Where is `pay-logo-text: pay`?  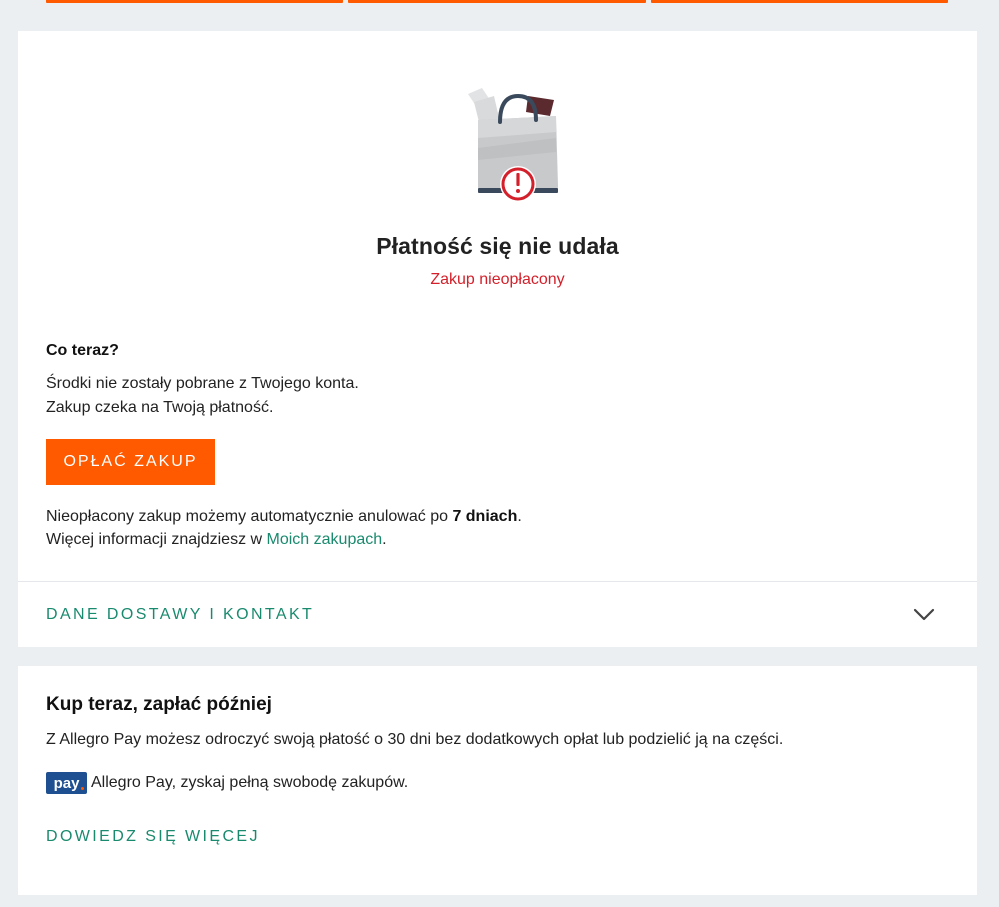 pay-logo-text: pay is located at coordinates (66, 783).